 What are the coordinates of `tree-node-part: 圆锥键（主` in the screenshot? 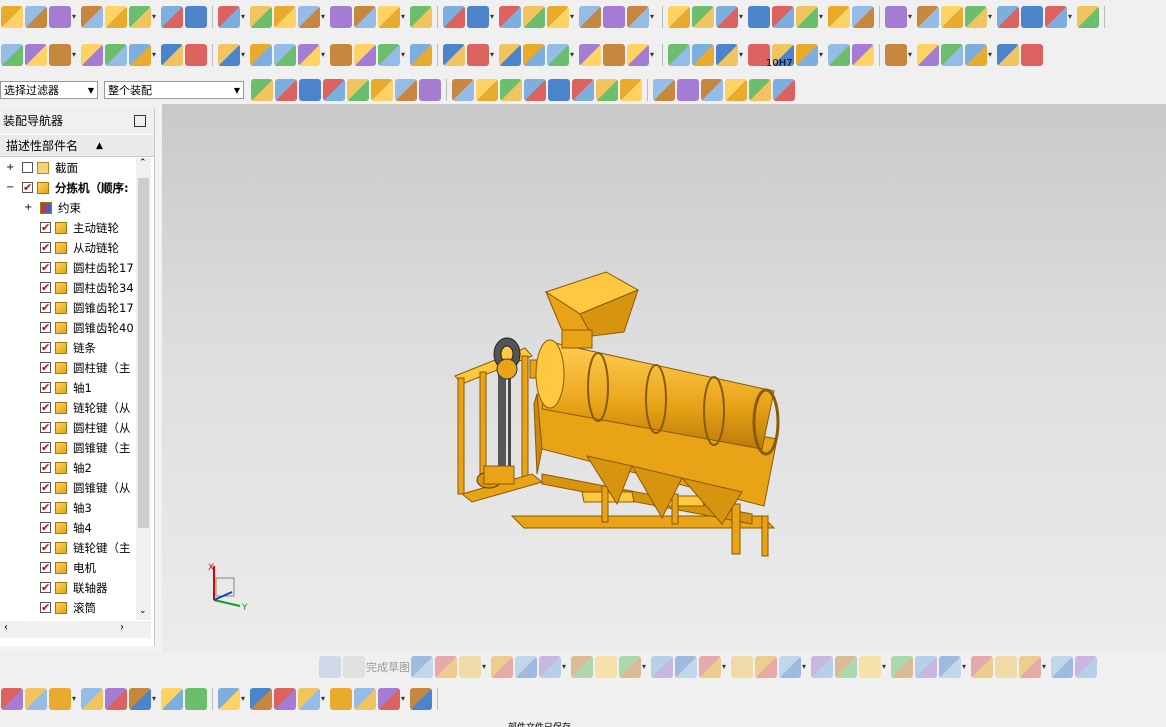 It's located at (67, 448).